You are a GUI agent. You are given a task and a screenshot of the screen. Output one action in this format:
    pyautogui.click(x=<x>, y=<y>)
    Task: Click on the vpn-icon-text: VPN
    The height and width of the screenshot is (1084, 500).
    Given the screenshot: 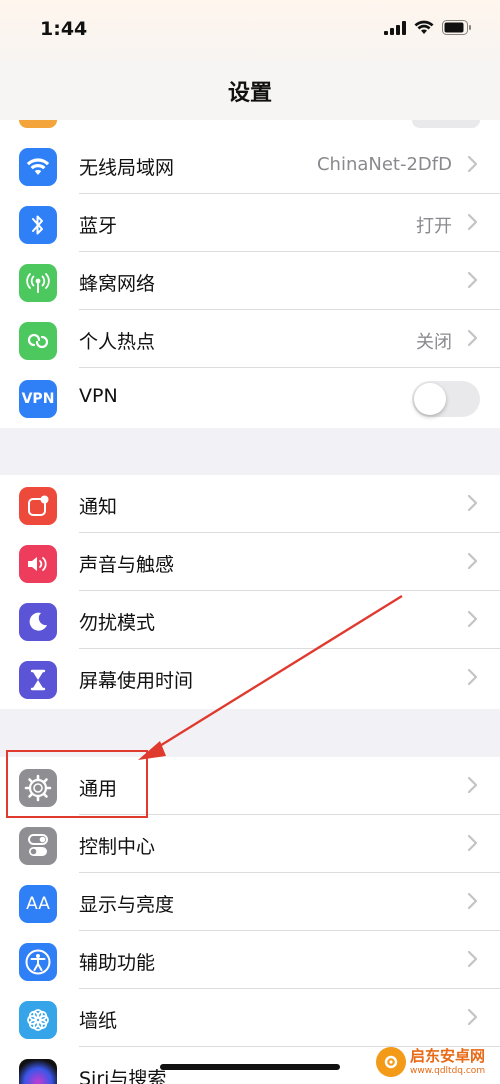 What is the action you would take?
    pyautogui.click(x=38, y=399)
    